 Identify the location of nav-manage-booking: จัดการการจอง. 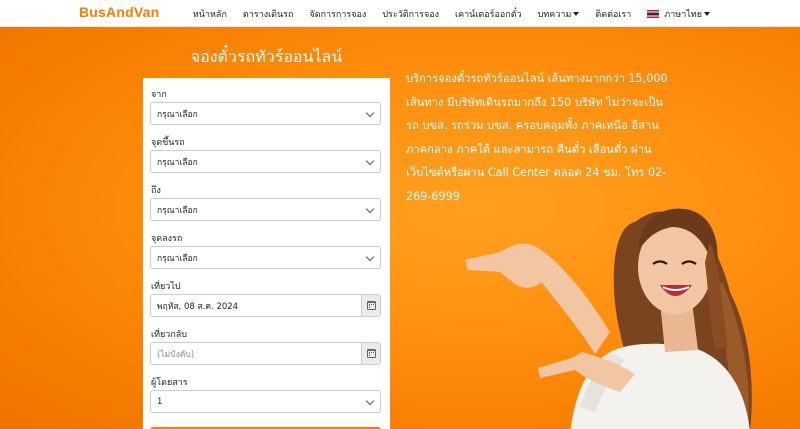
(337, 14).